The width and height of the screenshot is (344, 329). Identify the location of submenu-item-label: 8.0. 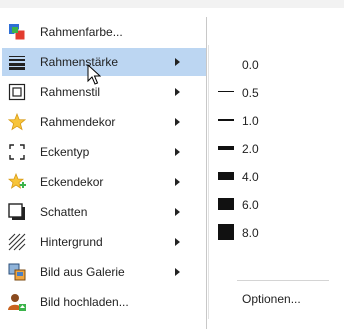
(250, 233).